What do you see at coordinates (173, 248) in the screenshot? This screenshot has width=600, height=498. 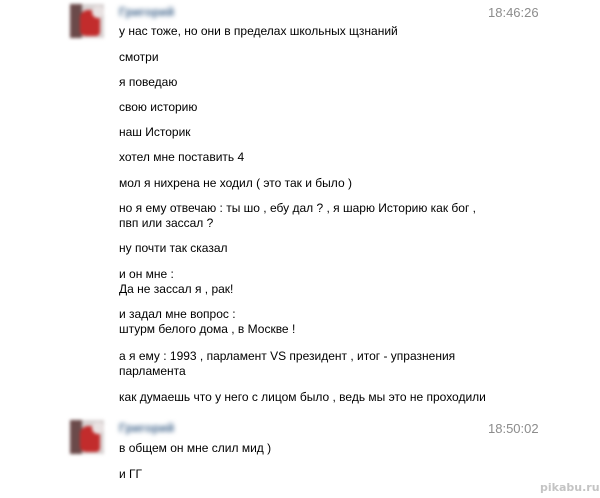 I see `message-text: ну почти так сказал` at bounding box center [173, 248].